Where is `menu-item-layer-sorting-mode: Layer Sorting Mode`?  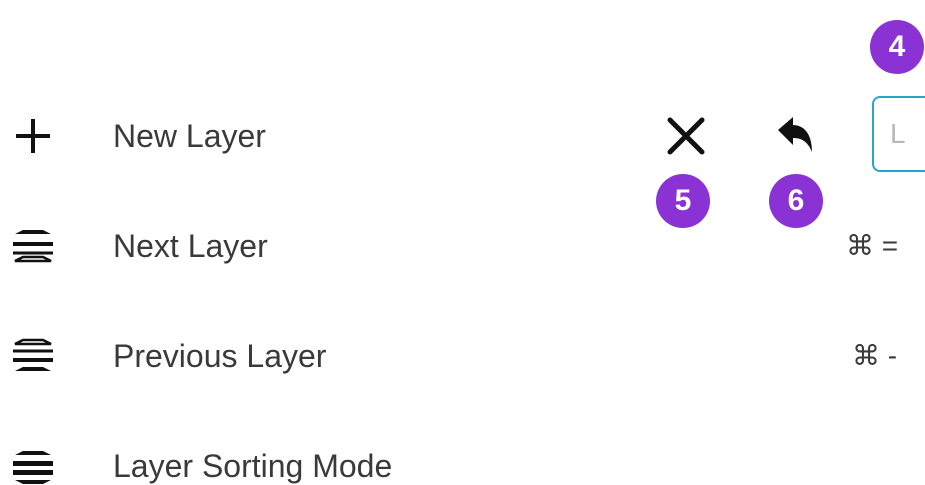 menu-item-layer-sorting-mode: Layer Sorting Mode is located at coordinates (462, 455).